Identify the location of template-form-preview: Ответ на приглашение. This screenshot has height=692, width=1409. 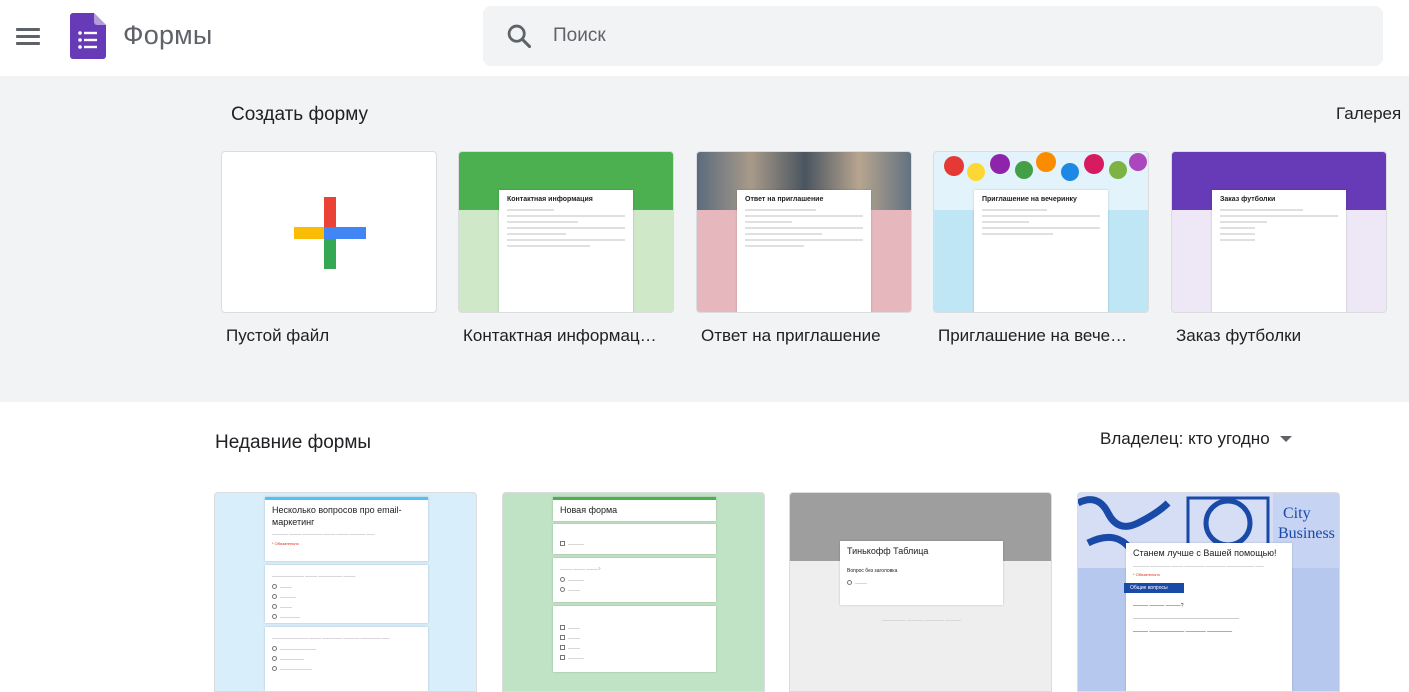
(804, 251).